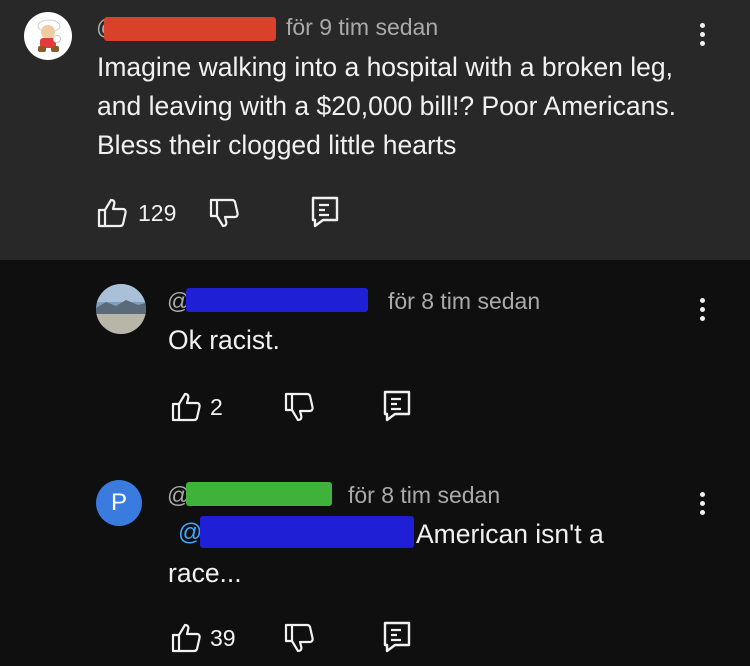 Image resolution: width=750 pixels, height=666 pixels. Describe the element at coordinates (205, 407) in the screenshot. I see `like-button: 2` at that location.